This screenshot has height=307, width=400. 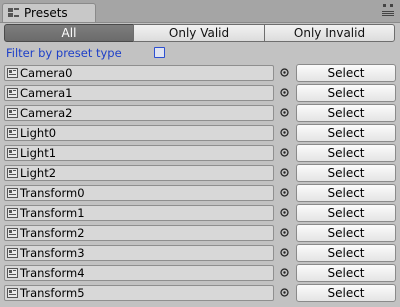 I want to click on preset-row: Camera0 Select, so click(x=200, y=73).